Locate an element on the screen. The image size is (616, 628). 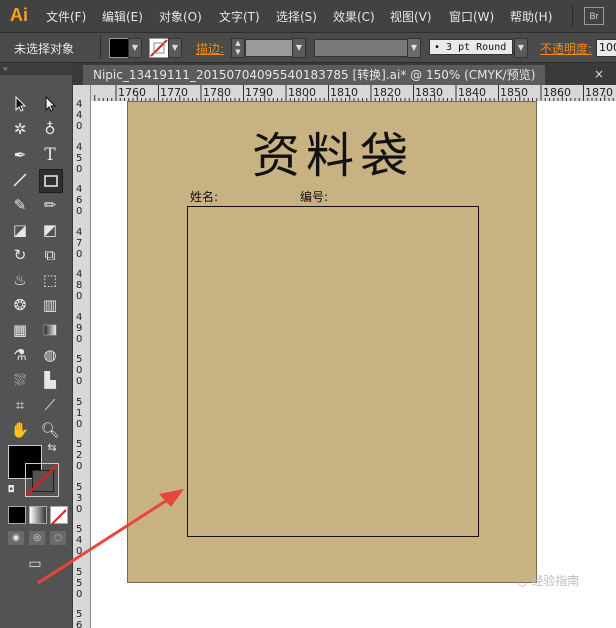
blob-brush-tool-icon: ◪ is located at coordinates (20, 230).